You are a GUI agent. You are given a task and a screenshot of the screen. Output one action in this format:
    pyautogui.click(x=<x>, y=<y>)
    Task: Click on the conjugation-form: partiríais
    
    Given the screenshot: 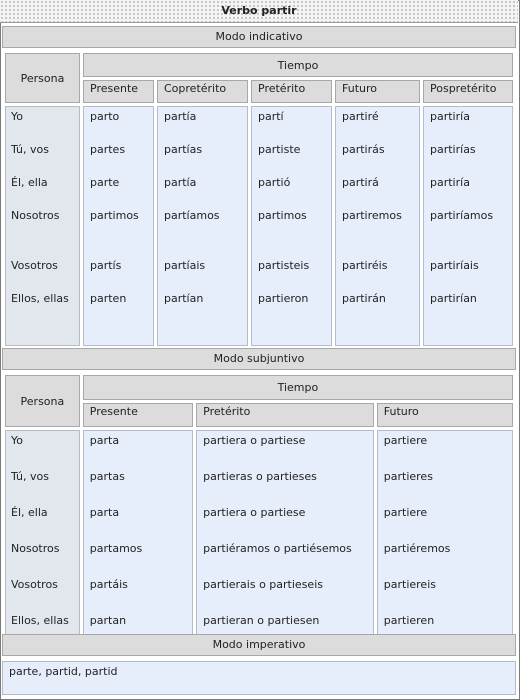 What is the action you would take?
    pyautogui.click(x=454, y=265)
    